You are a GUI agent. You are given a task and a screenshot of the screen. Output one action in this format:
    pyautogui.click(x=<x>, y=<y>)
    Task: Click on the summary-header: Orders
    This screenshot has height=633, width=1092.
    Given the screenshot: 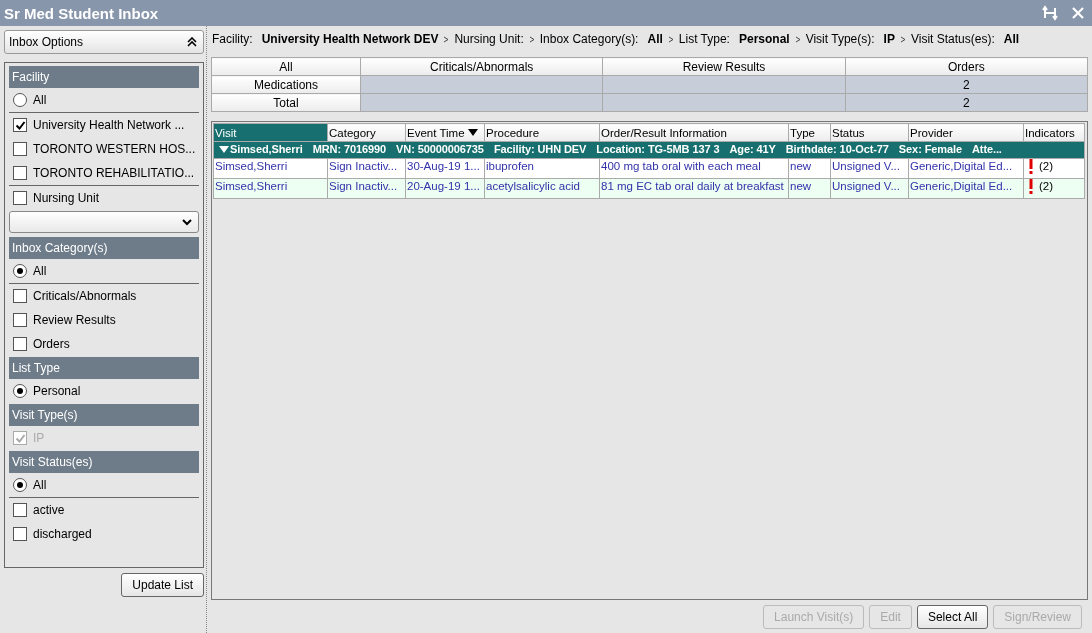 What is the action you would take?
    pyautogui.click(x=966, y=66)
    